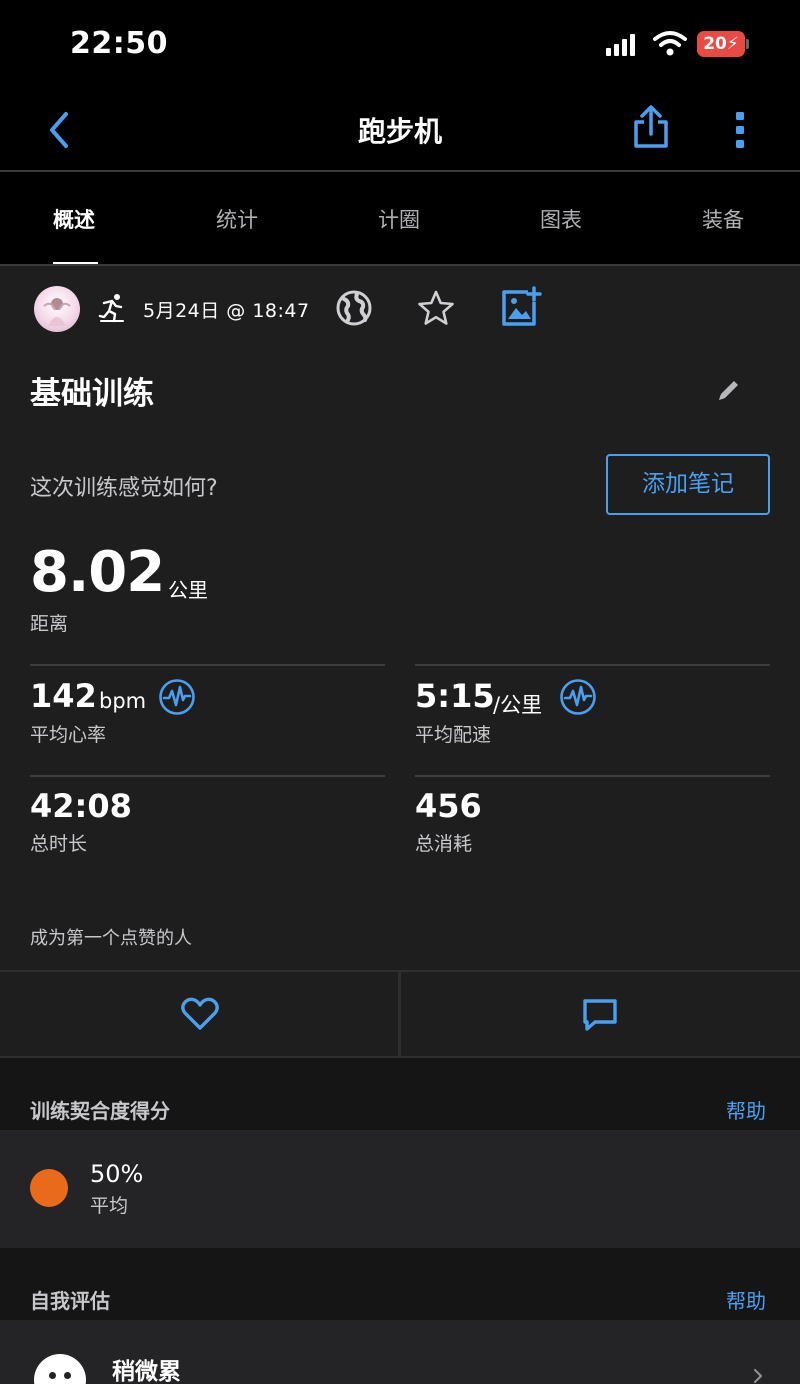 This screenshot has height=1384, width=800. What do you see at coordinates (400, 265) in the screenshot?
I see `tabs-divider` at bounding box center [400, 265].